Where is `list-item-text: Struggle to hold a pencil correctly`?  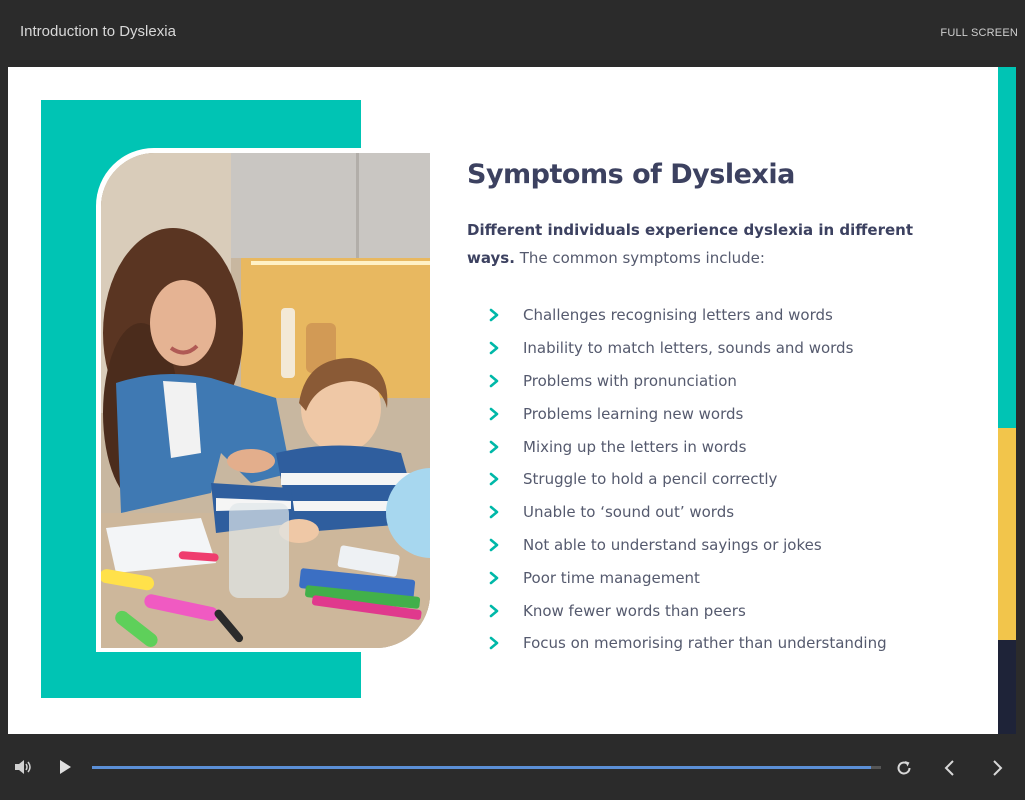
list-item-text: Struggle to hold a pencil correctly is located at coordinates (650, 479).